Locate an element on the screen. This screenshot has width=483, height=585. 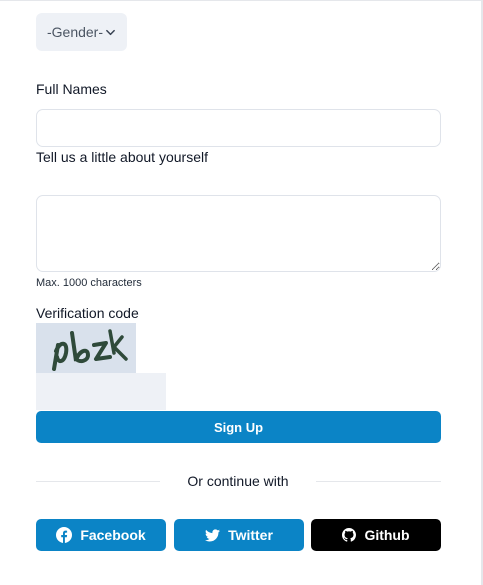
captcha-image is located at coordinates (86, 348).